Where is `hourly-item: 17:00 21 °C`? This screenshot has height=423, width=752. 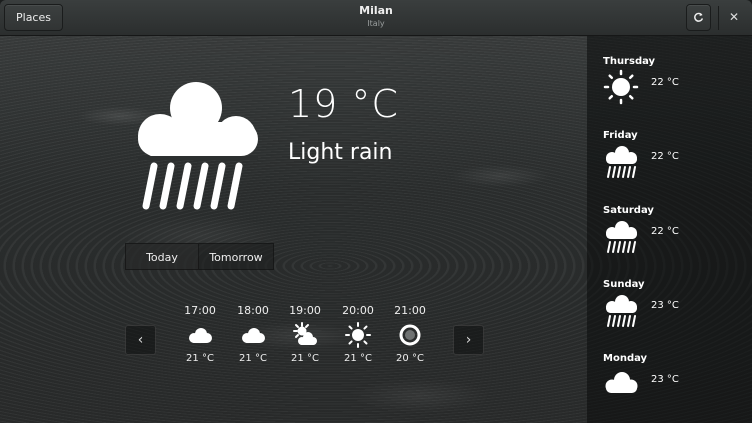 hourly-item: 17:00 21 °C is located at coordinates (200, 335).